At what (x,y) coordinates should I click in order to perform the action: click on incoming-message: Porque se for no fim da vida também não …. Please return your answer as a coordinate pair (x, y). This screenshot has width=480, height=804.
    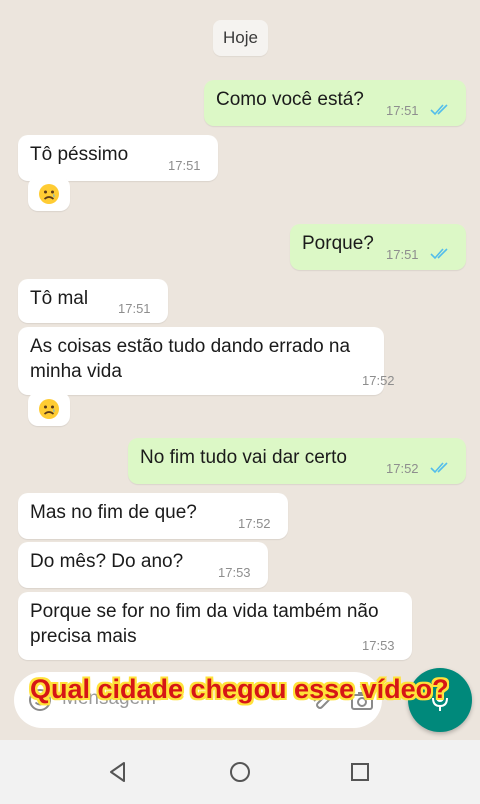
    Looking at the image, I should click on (215, 626).